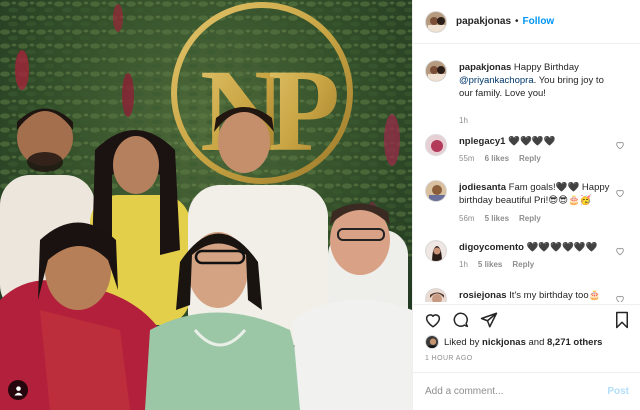  I want to click on bookmark-icon, so click(622, 320).